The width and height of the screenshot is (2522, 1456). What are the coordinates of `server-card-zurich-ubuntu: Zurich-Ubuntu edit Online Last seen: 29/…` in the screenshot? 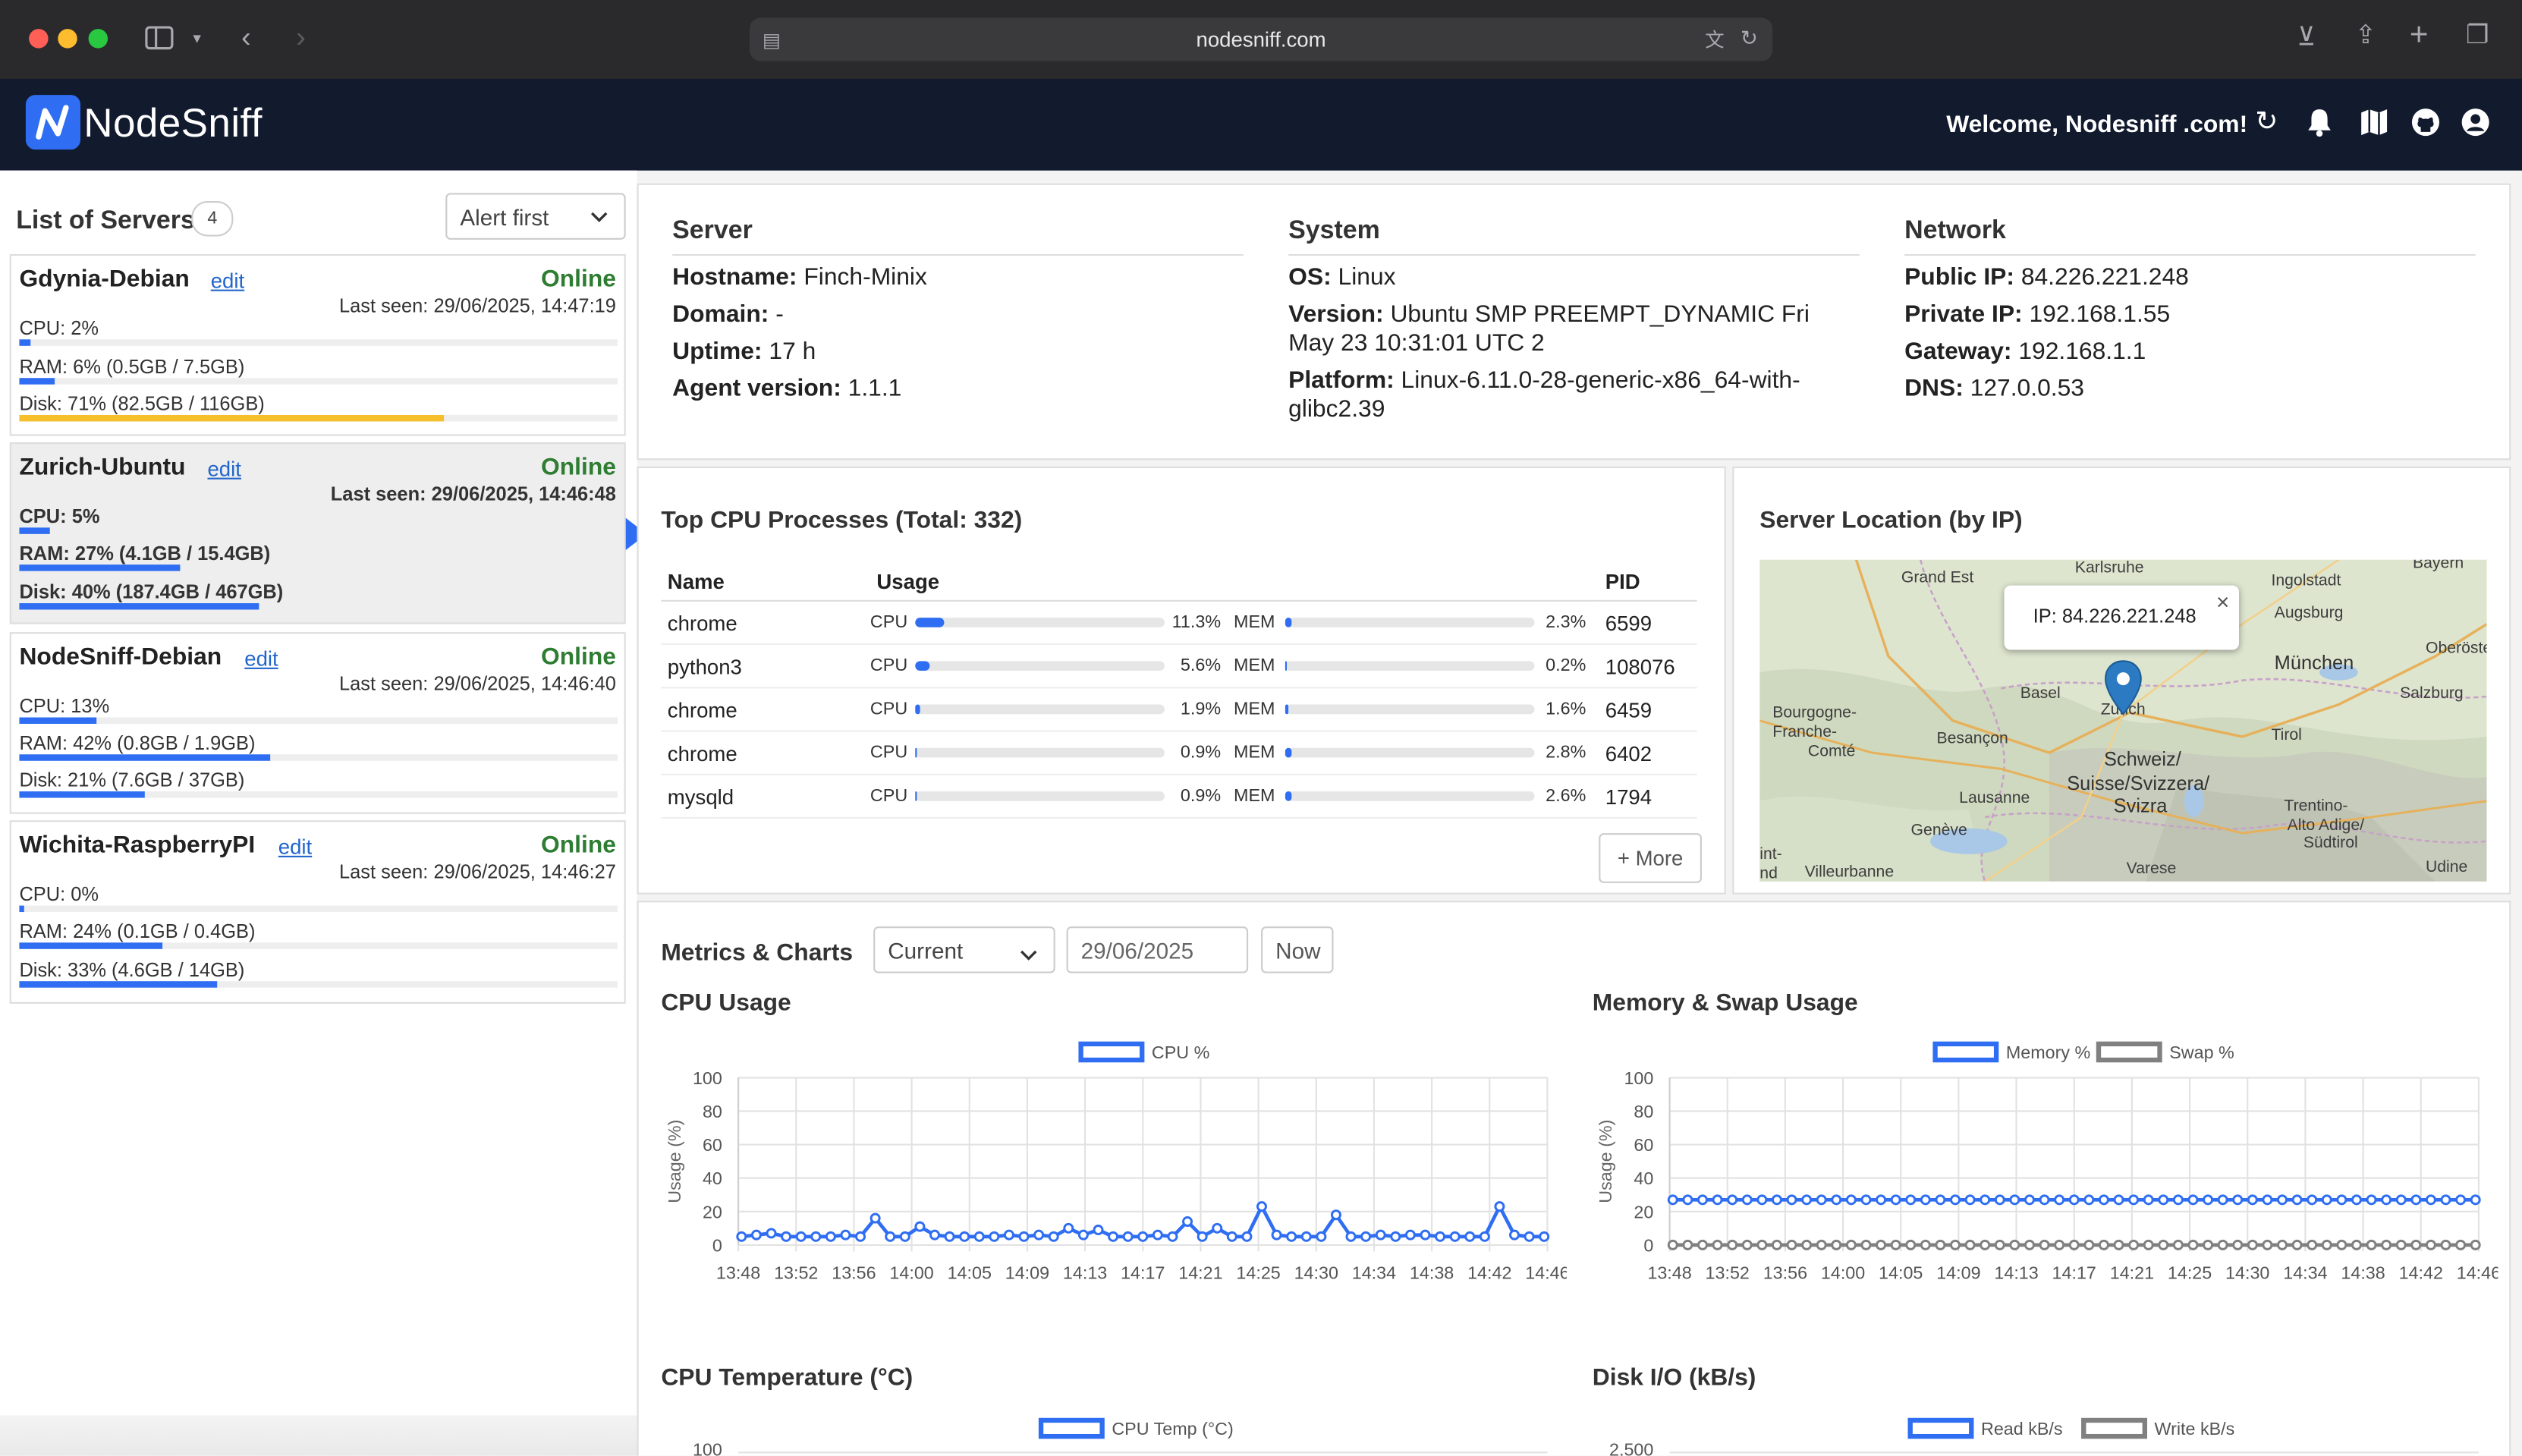 It's located at (317, 533).